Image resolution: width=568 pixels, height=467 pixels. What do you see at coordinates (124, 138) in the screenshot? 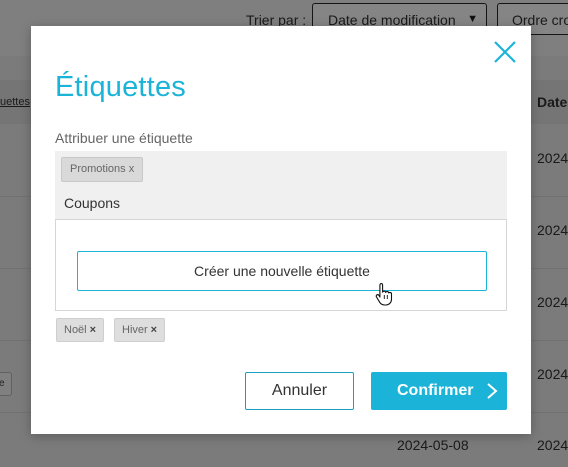
I see `assign-tag-label: Attribuer une étiquette` at bounding box center [124, 138].